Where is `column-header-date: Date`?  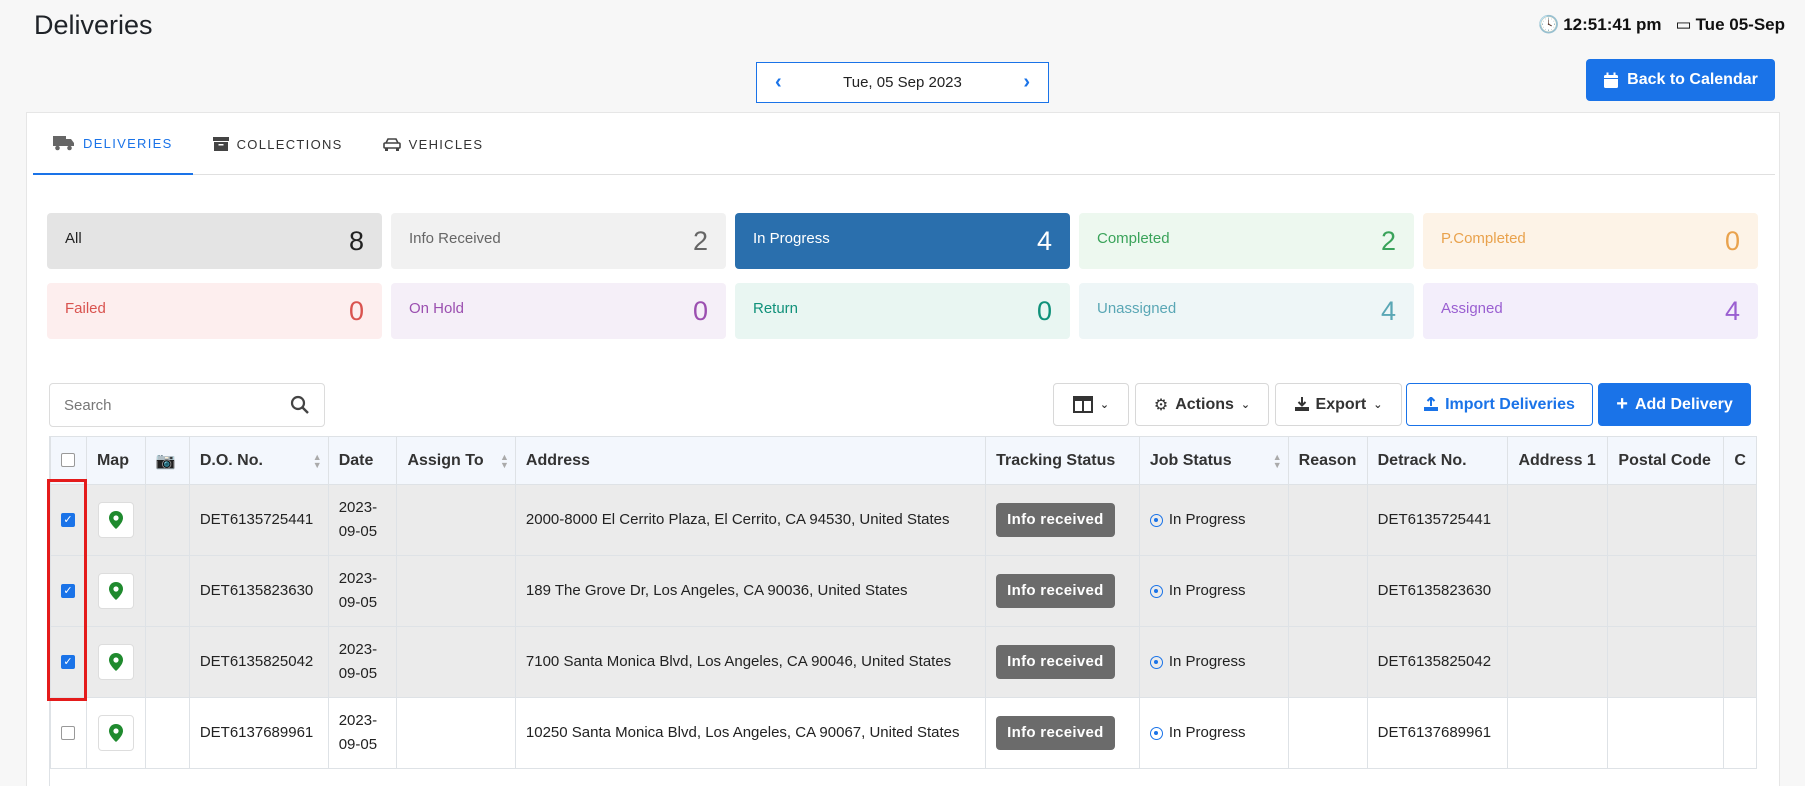
column-header-date: Date is located at coordinates (362, 460).